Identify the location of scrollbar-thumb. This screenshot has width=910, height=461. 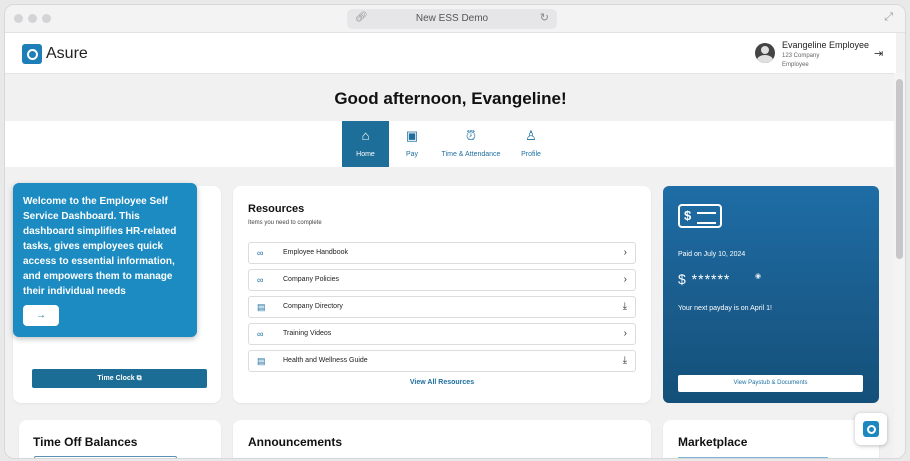
(899, 169).